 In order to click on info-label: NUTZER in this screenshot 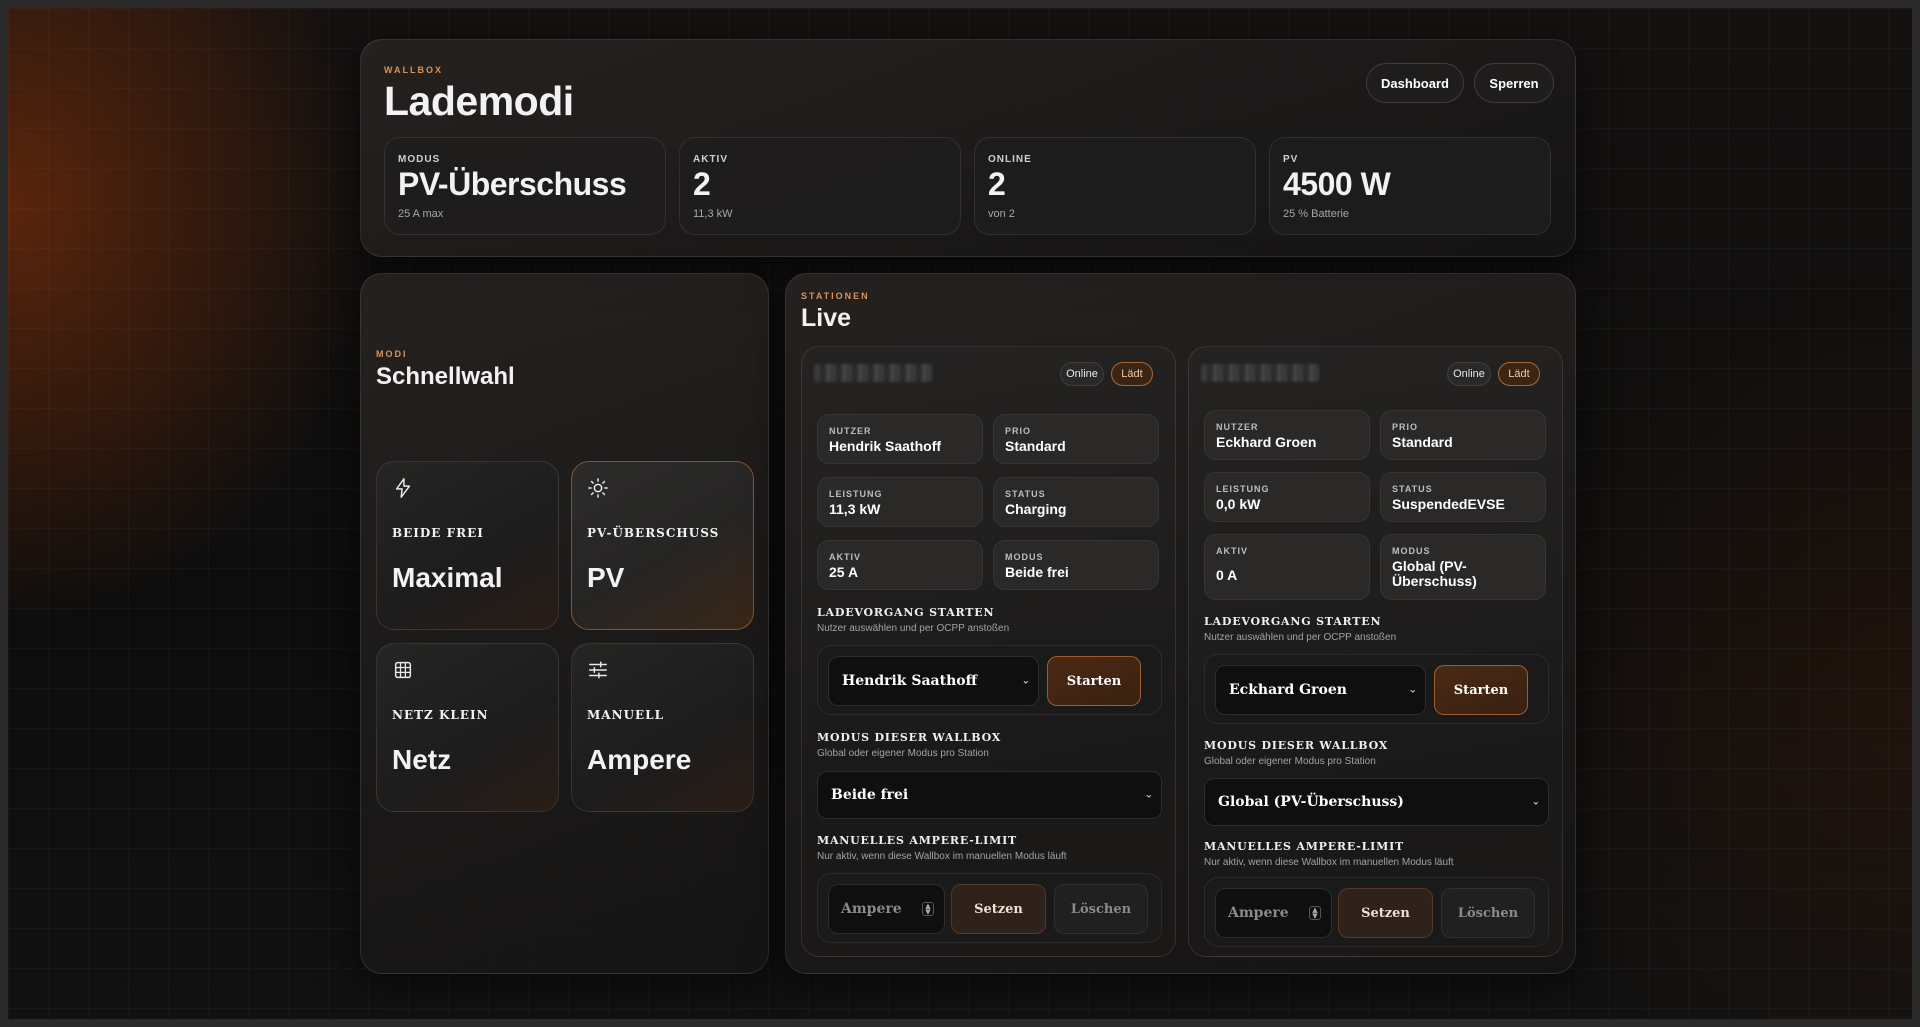, I will do `click(1237, 427)`.